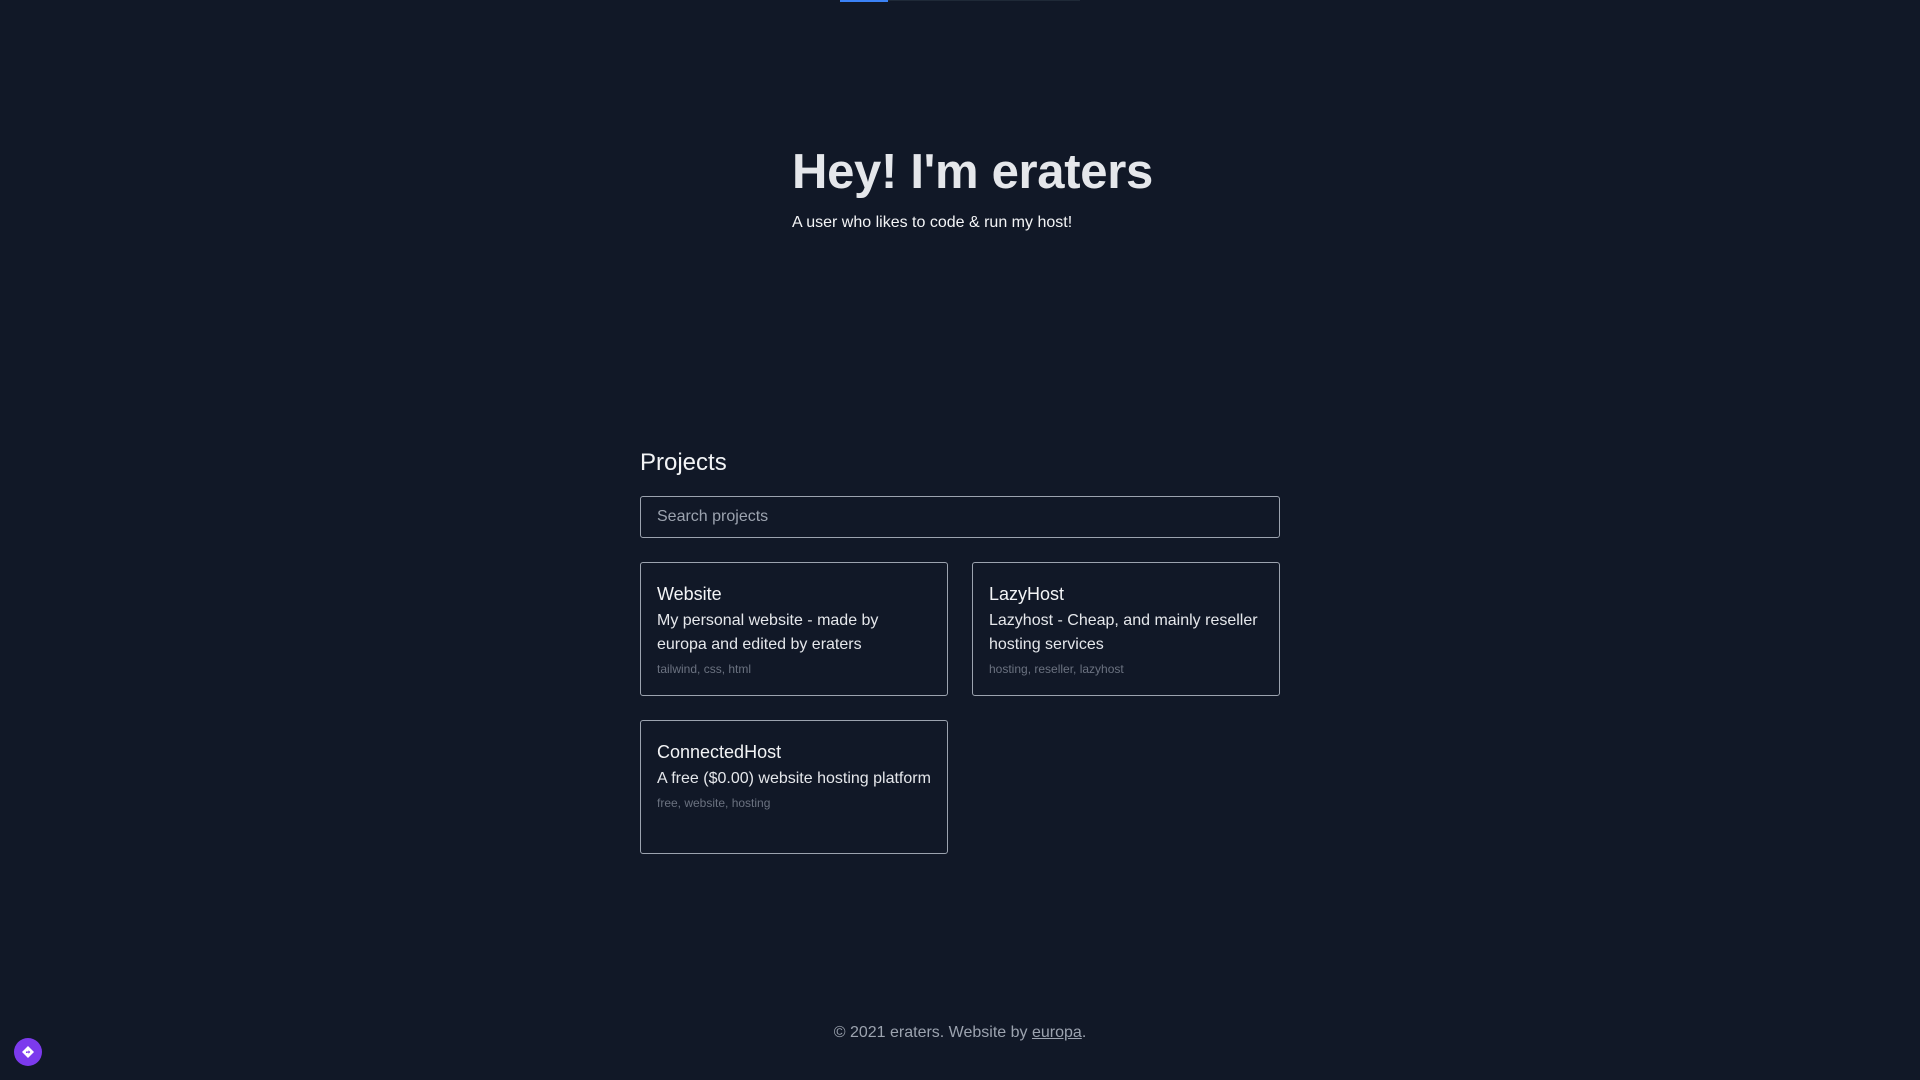 Image resolution: width=1920 pixels, height=1080 pixels. I want to click on hero-subtitle: A user who likes to code & run my host!, so click(932, 222).